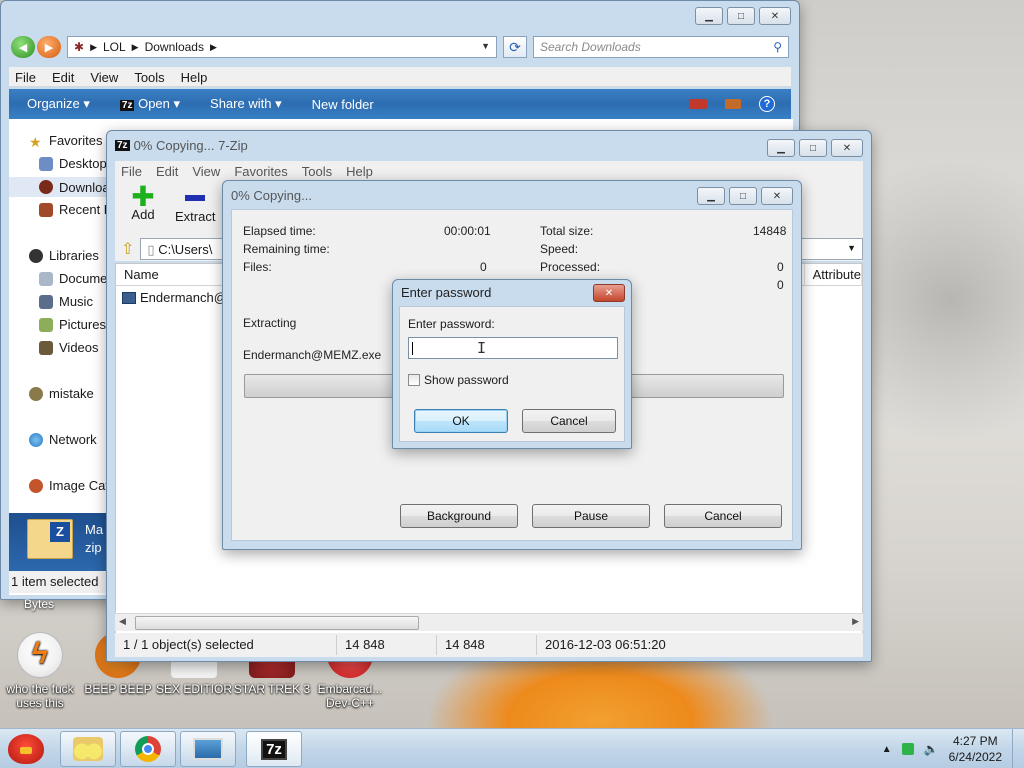 Image resolution: width=1024 pixels, height=768 pixels. What do you see at coordinates (833, 274) in the screenshot?
I see `column-attributes: Attribute` at bounding box center [833, 274].